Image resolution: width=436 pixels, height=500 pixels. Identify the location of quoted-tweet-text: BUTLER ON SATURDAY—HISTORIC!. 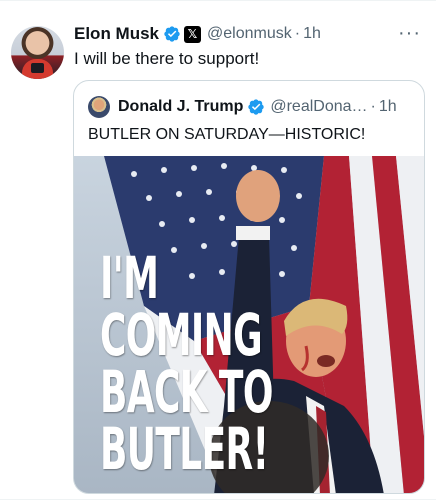
(227, 134).